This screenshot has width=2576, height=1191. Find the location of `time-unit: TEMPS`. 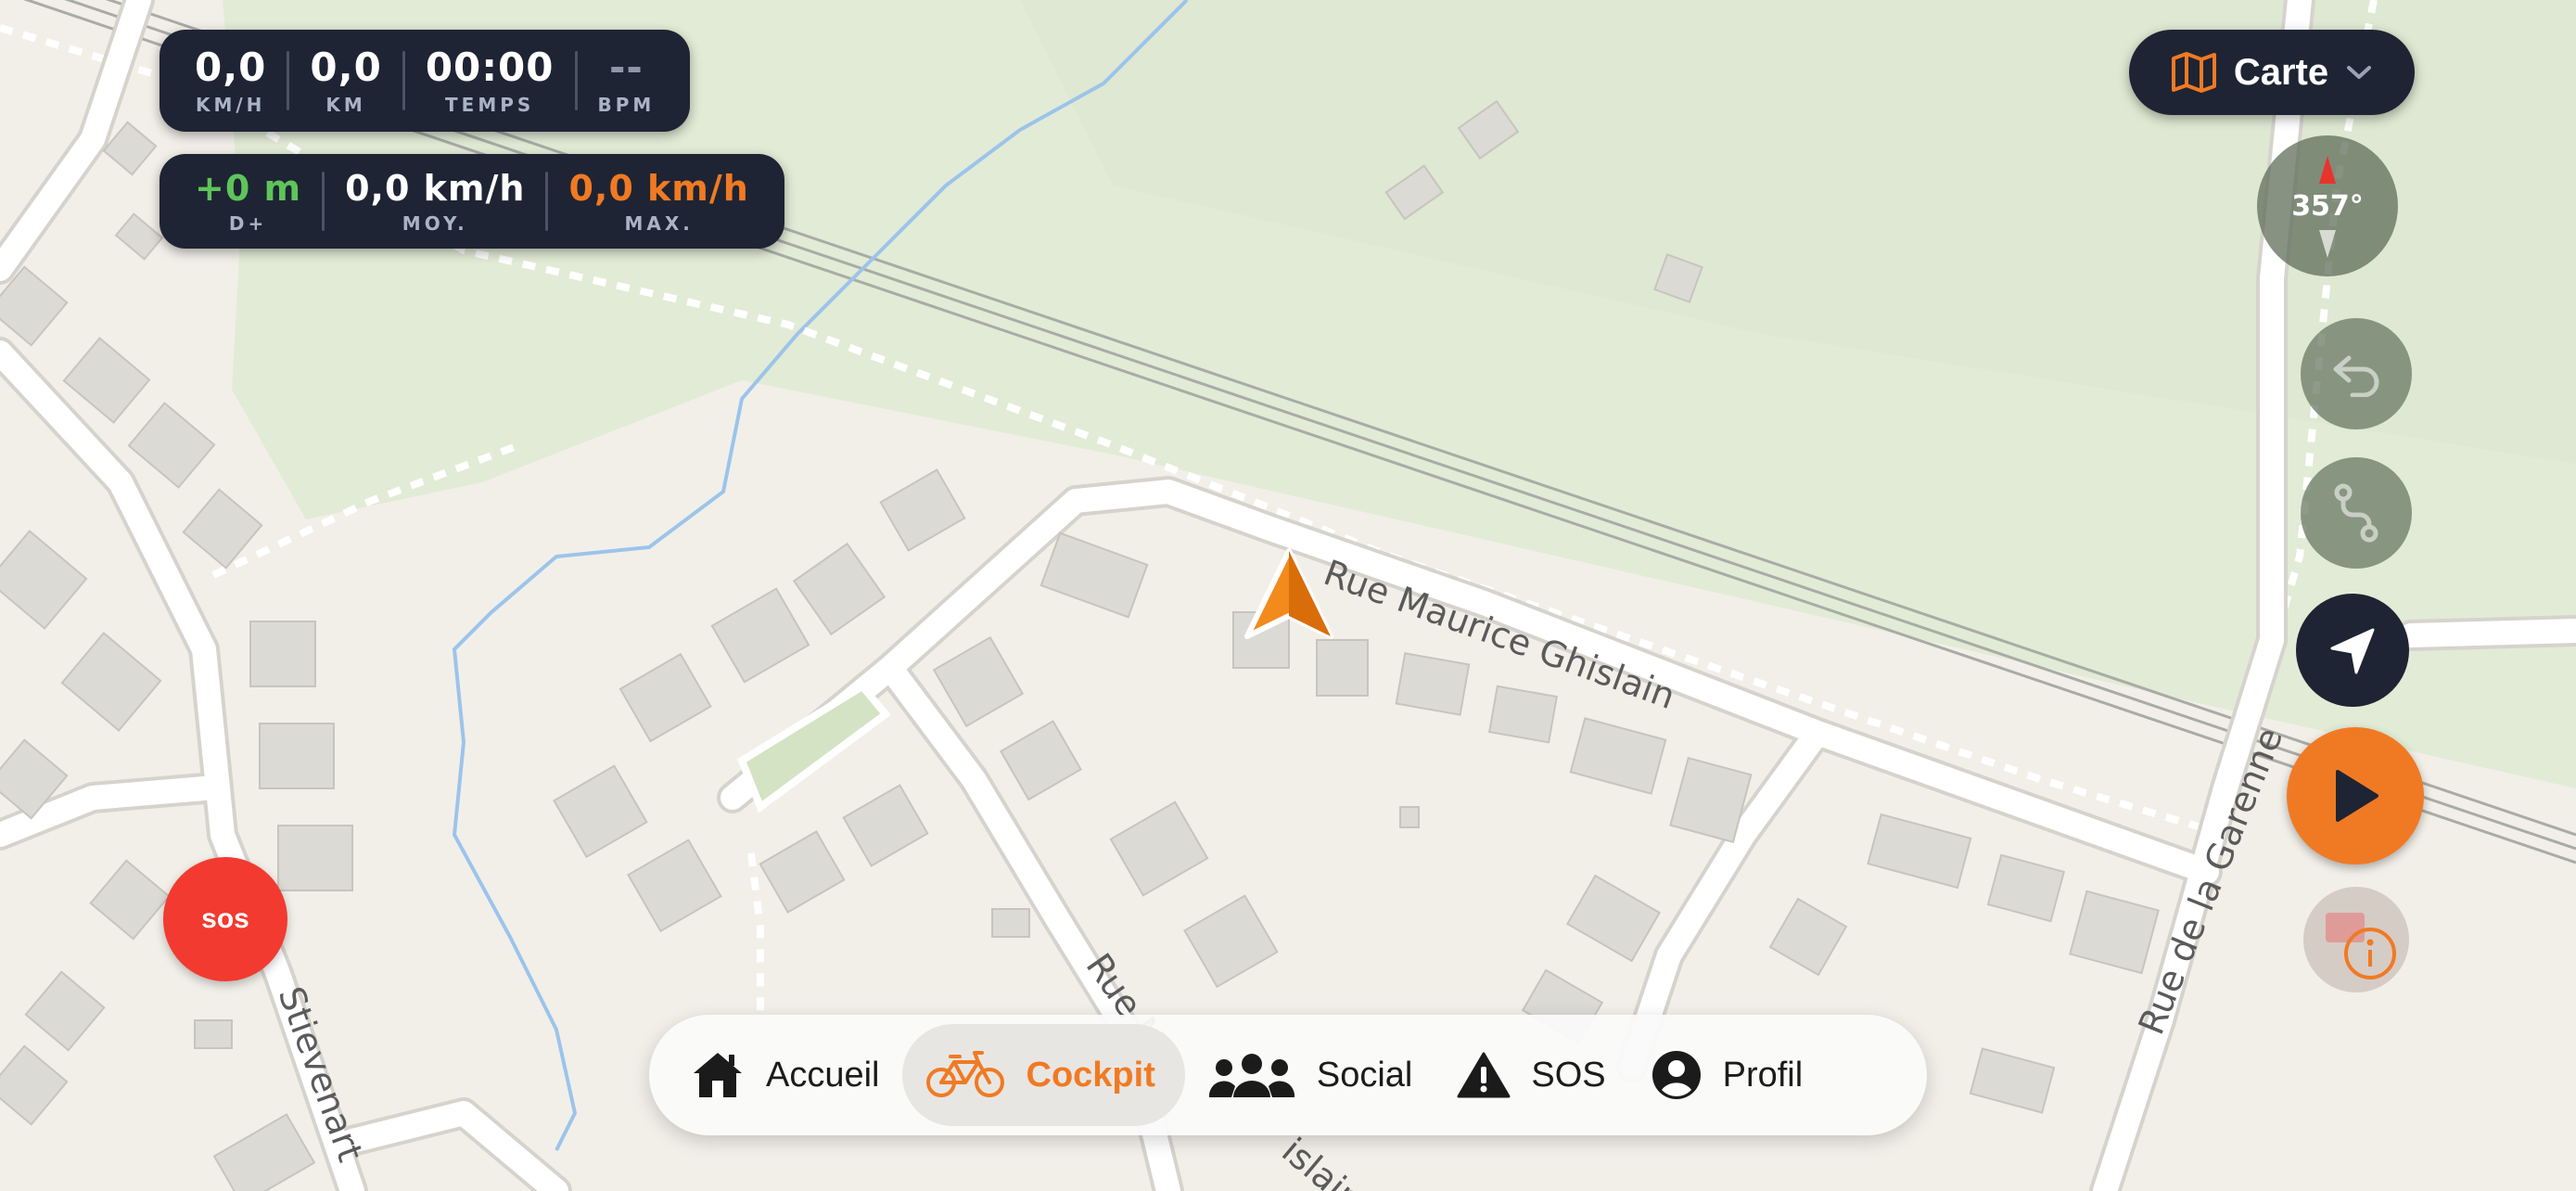

time-unit: TEMPS is located at coordinates (490, 105).